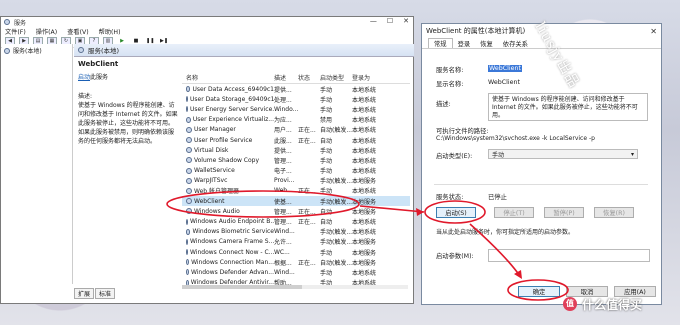 This screenshot has height=325, width=680. What do you see at coordinates (612, 305) in the screenshot?
I see `brand-text: 什么值得买` at bounding box center [612, 305].